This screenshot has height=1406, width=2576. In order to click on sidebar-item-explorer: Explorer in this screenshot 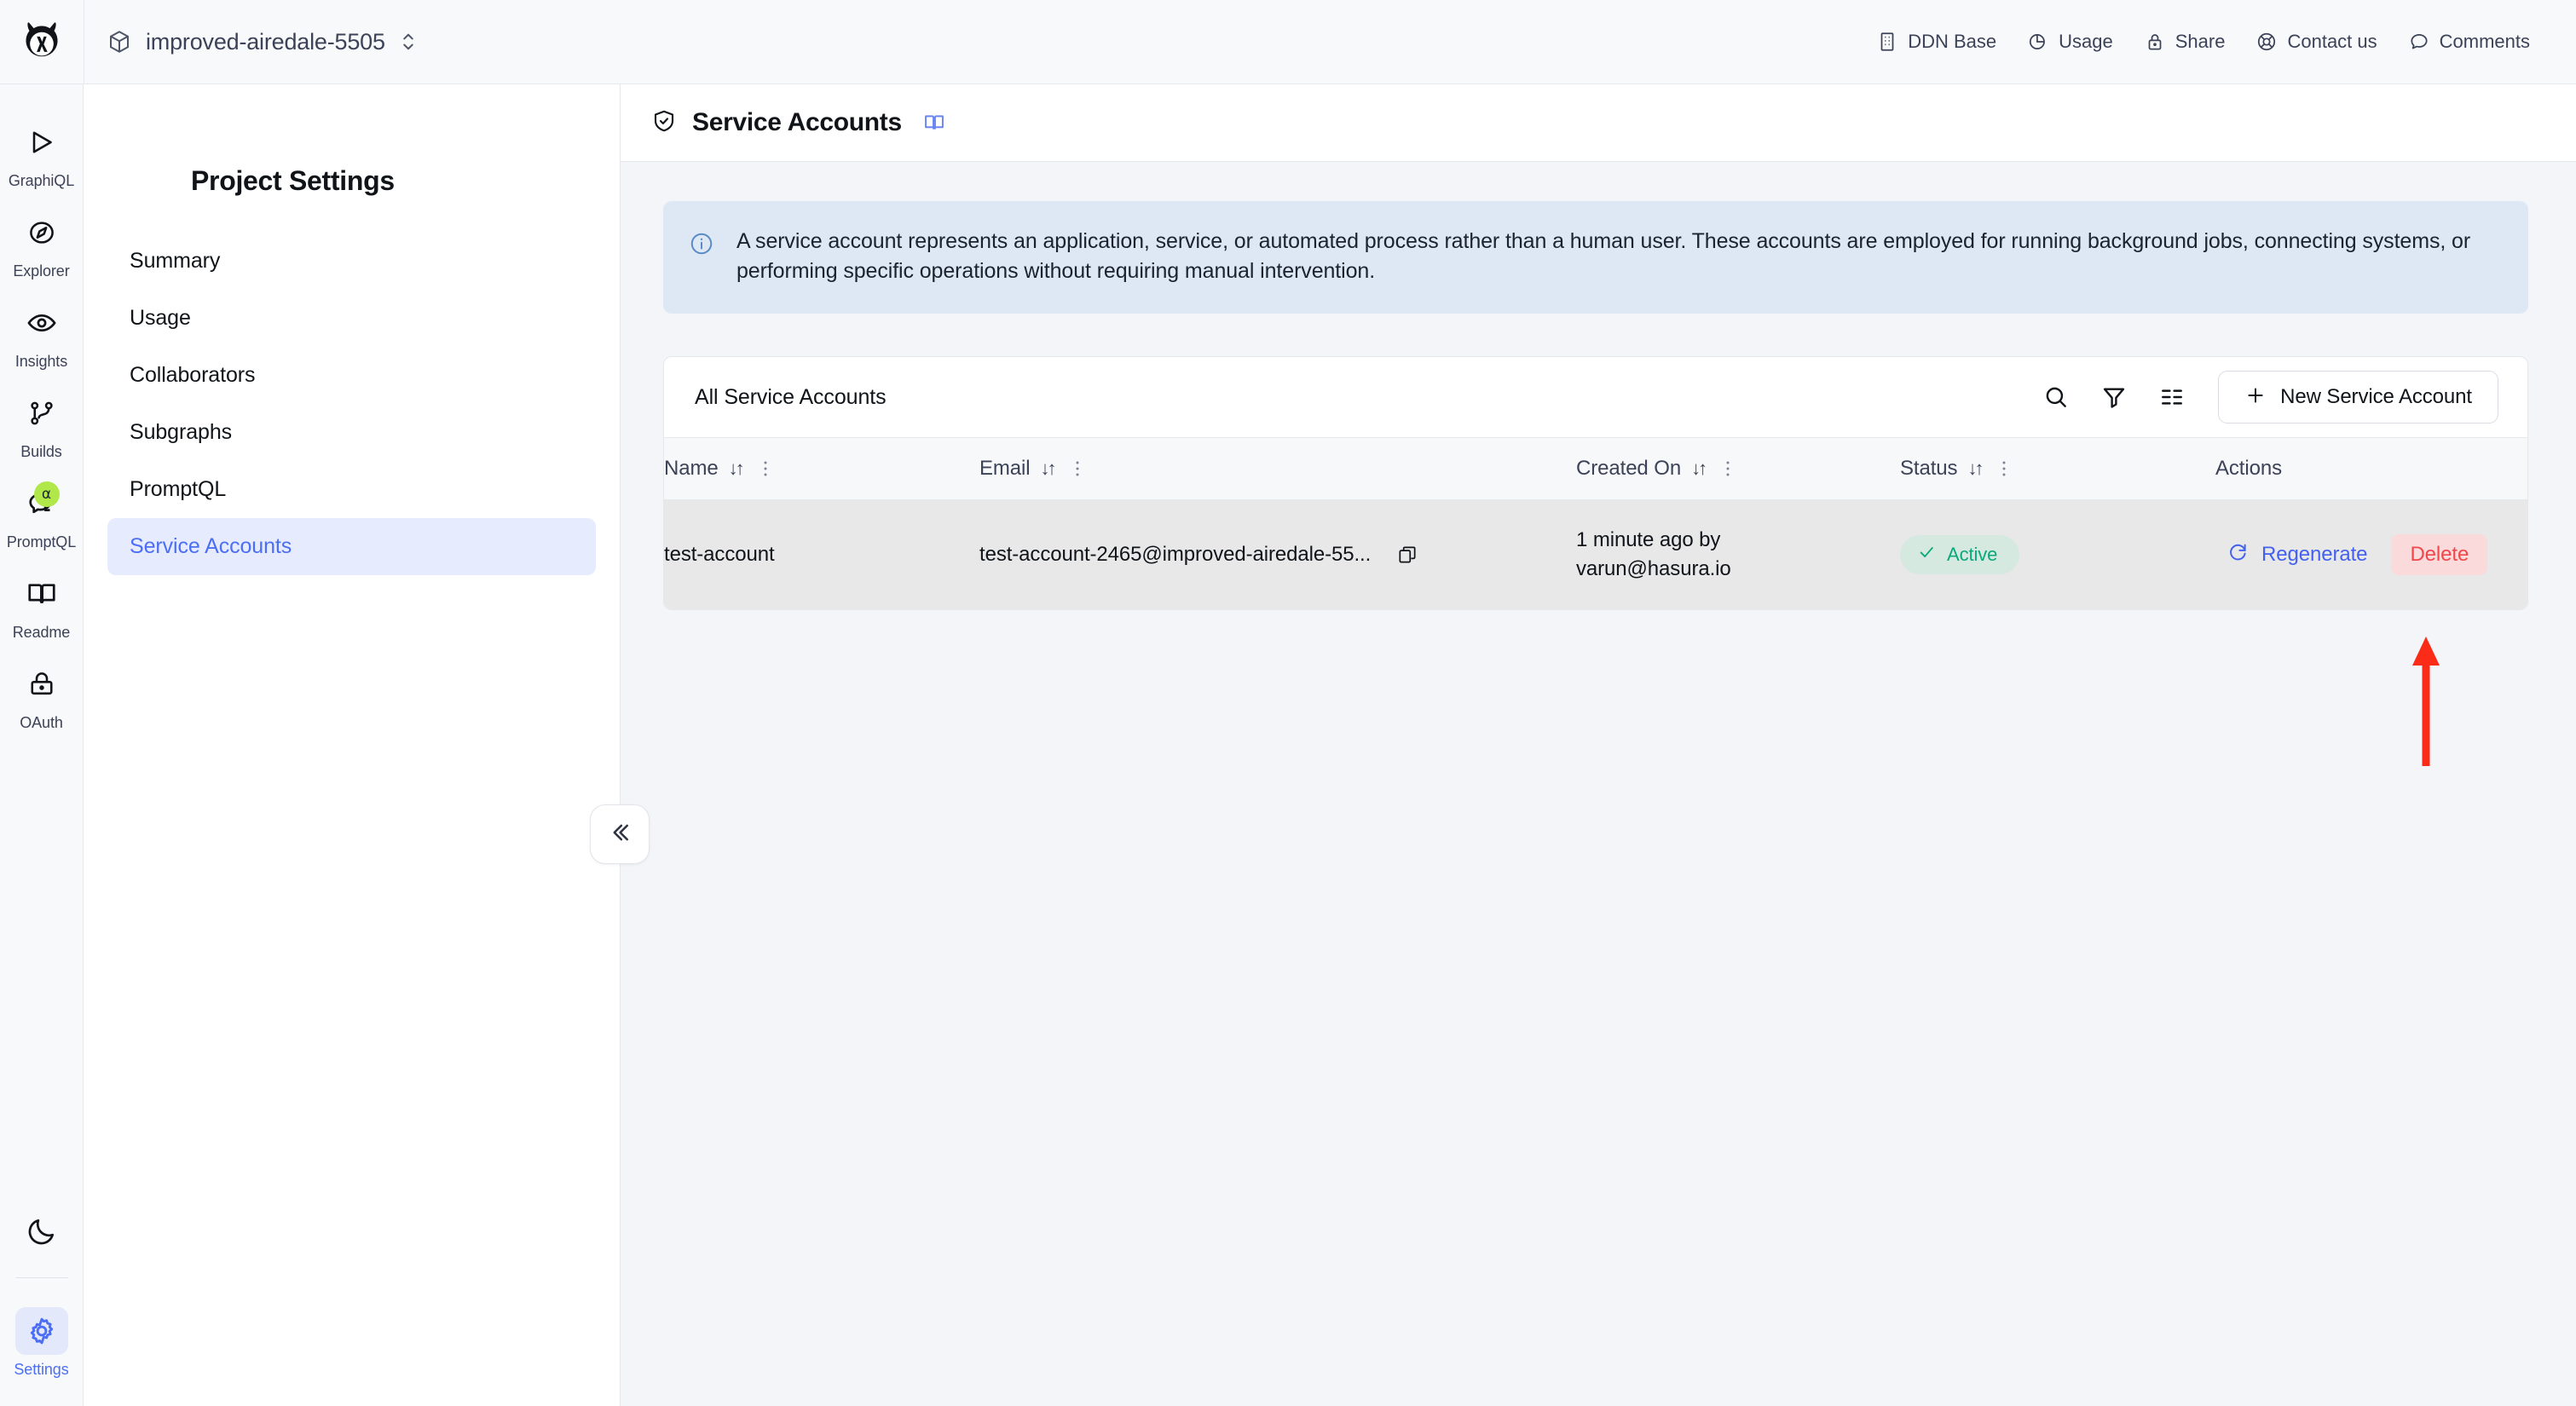, I will do `click(42, 244)`.